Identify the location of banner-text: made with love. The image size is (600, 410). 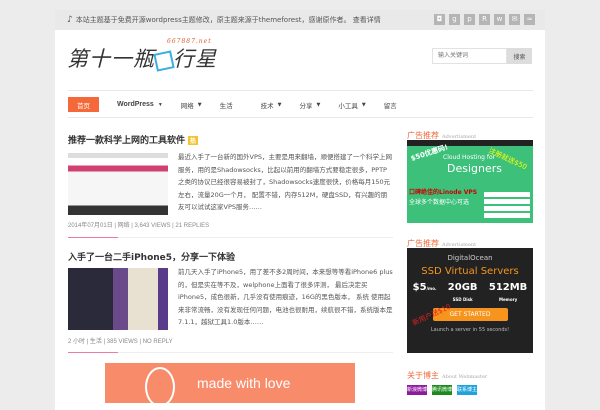
(244, 383).